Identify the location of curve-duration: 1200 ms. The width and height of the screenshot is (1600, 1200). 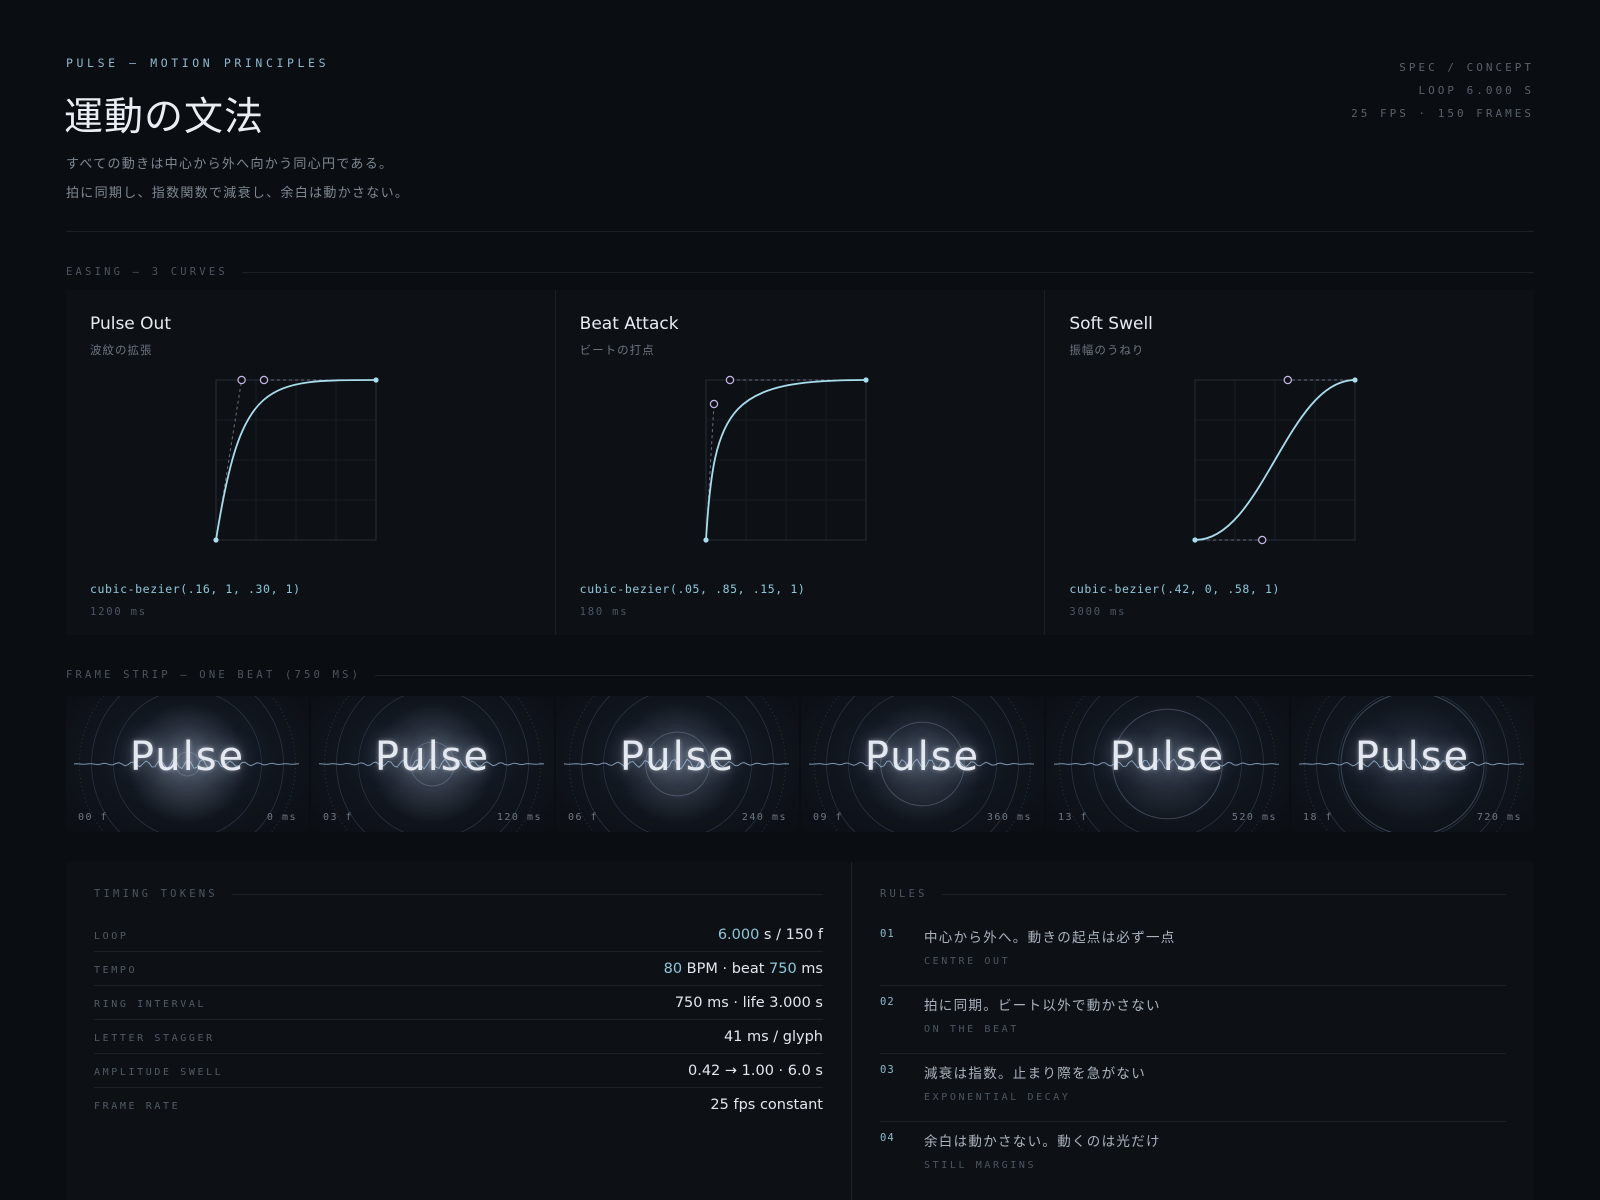
(118, 612).